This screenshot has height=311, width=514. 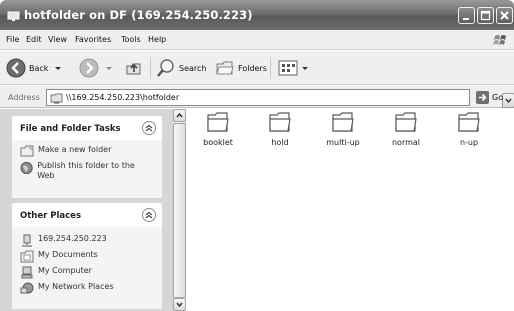 What do you see at coordinates (482, 97) in the screenshot?
I see `go-arrow-icon` at bounding box center [482, 97].